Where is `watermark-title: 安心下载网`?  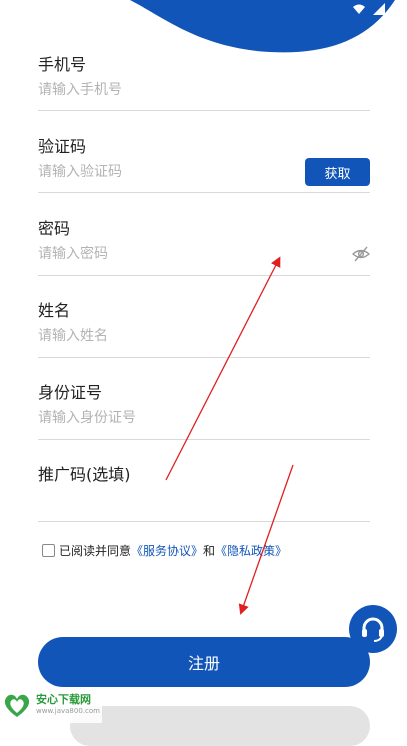 watermark-title: 安心下载网 is located at coordinates (63, 699).